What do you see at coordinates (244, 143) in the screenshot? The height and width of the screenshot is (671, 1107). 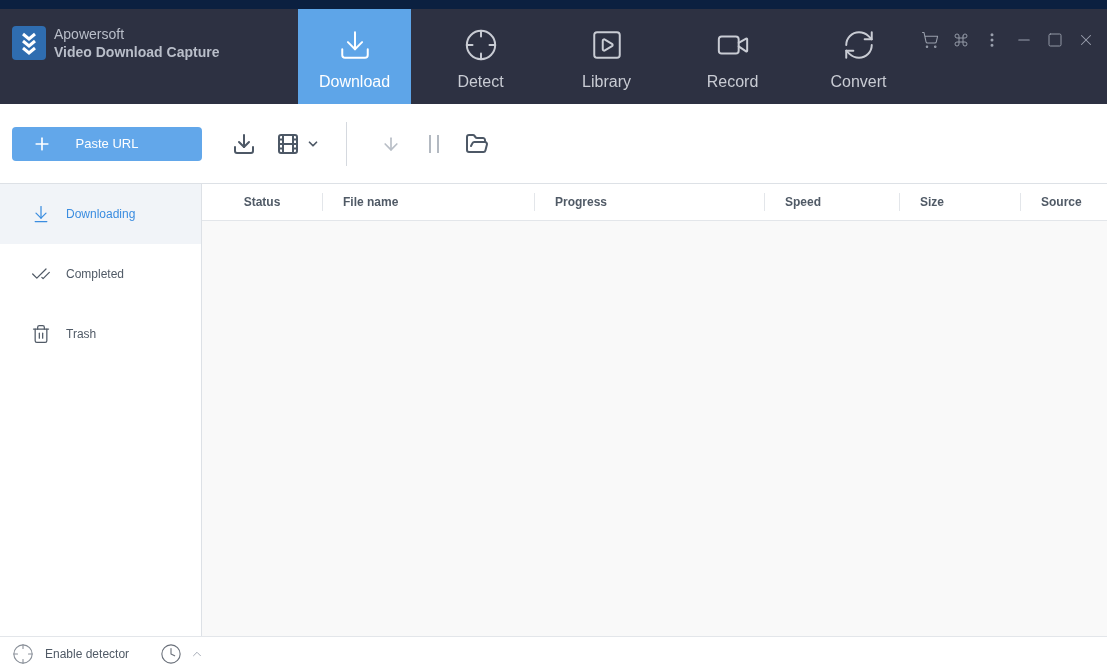 I see `download-file-icon` at bounding box center [244, 143].